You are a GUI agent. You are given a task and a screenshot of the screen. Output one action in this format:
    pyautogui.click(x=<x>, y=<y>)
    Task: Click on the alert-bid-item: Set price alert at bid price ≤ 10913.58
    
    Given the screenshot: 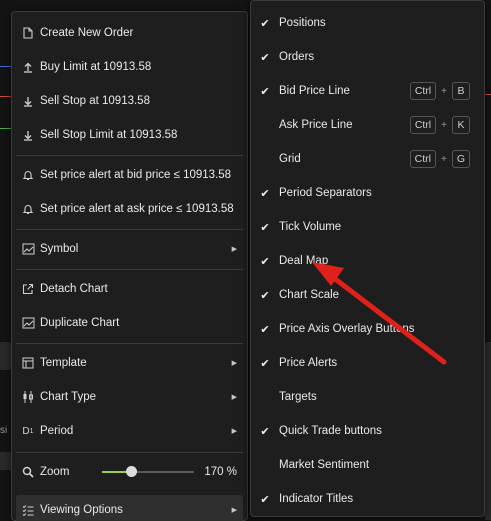 What is the action you would take?
    pyautogui.click(x=129, y=175)
    